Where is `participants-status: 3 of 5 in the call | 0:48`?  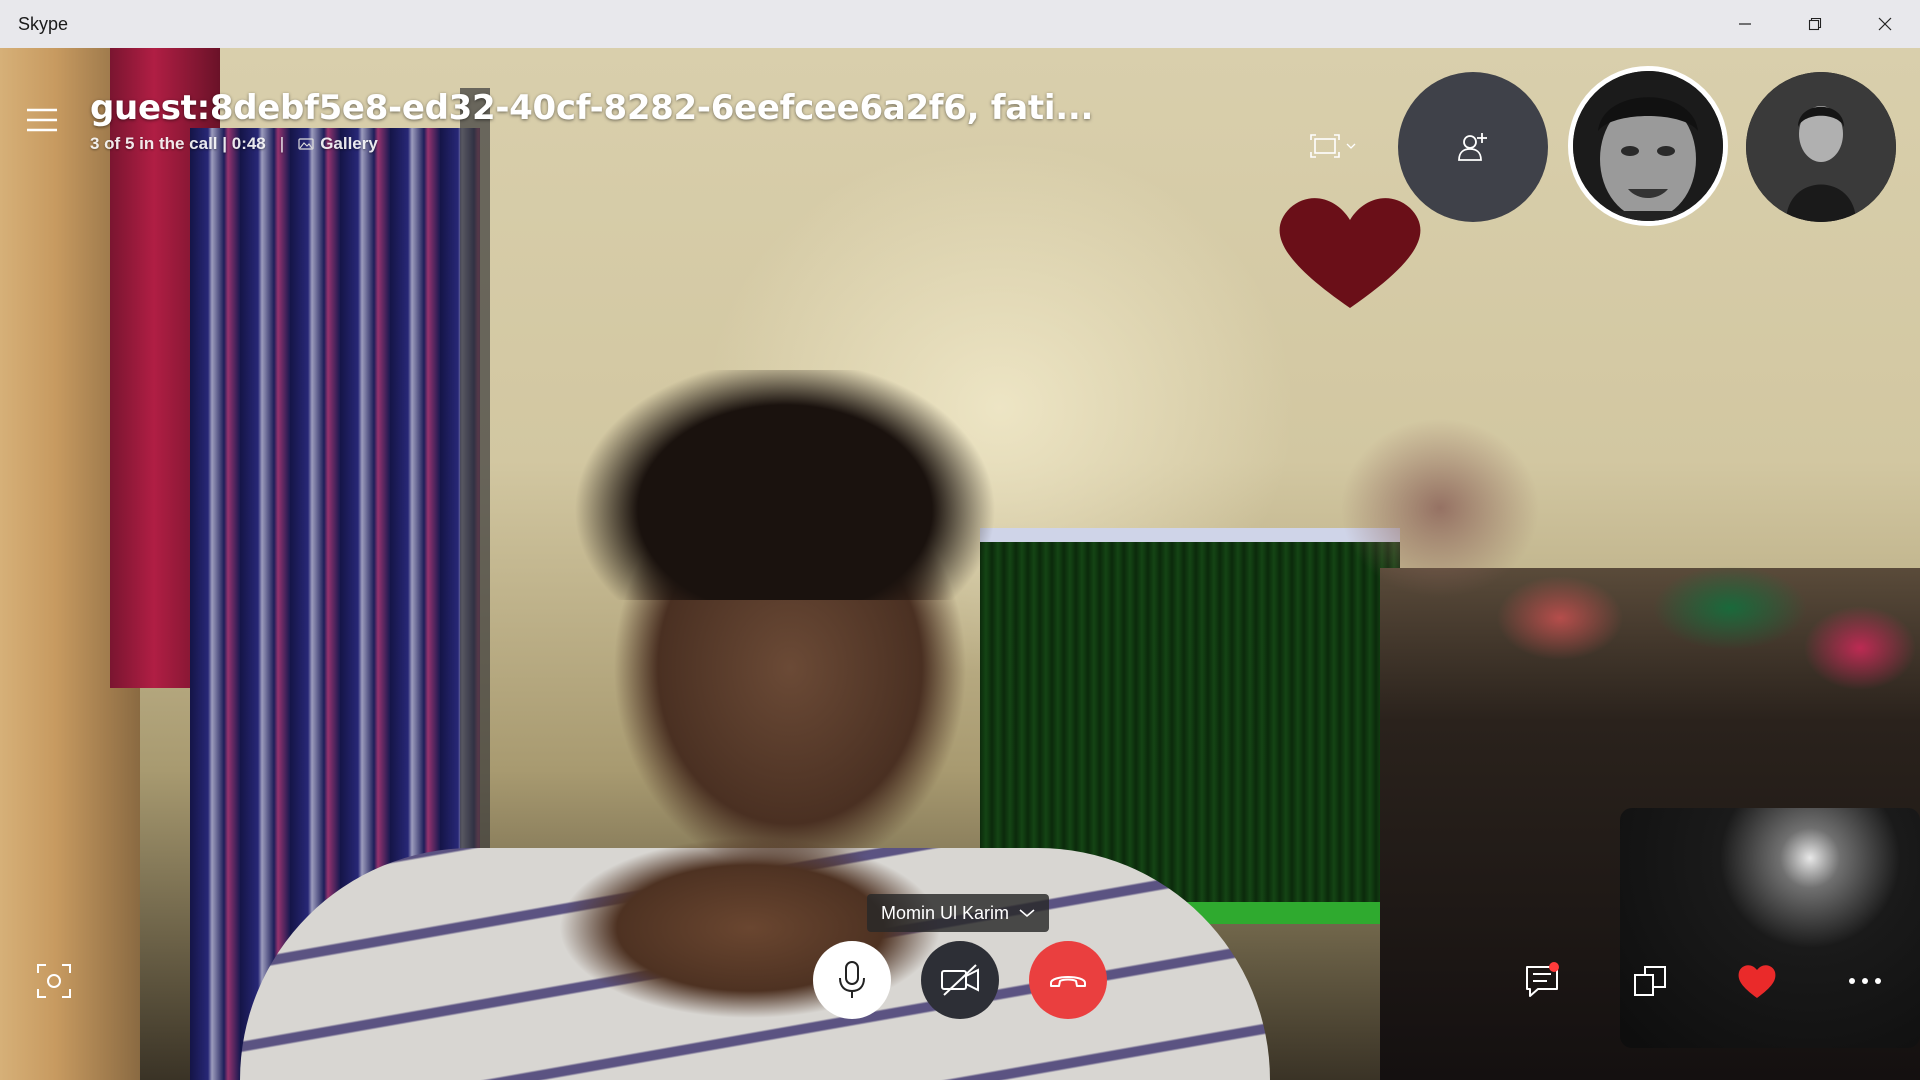
participants-status: 3 of 5 in the call | 0:48 is located at coordinates (178, 143).